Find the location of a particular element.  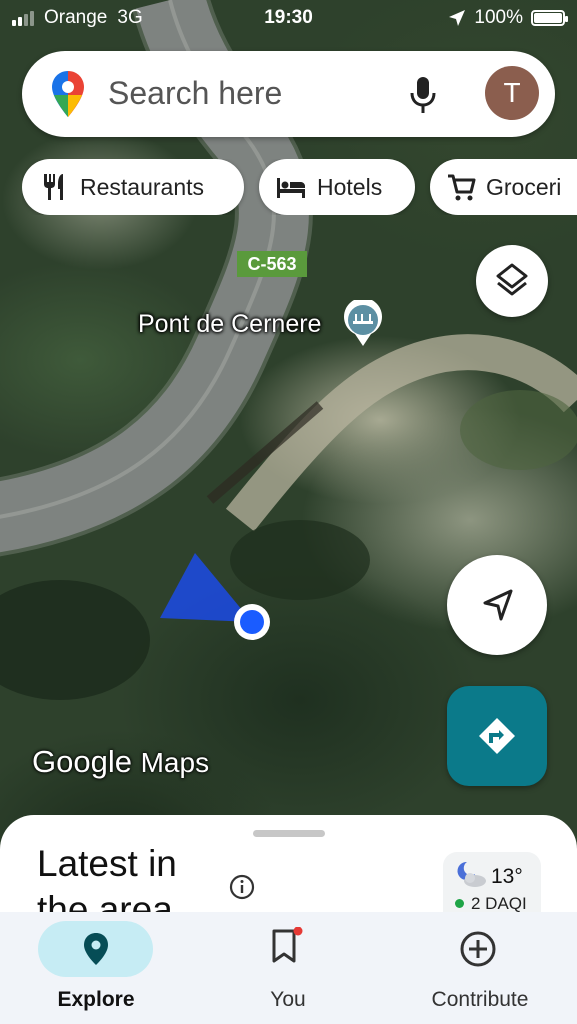

road-label: C-563 is located at coordinates (272, 264).